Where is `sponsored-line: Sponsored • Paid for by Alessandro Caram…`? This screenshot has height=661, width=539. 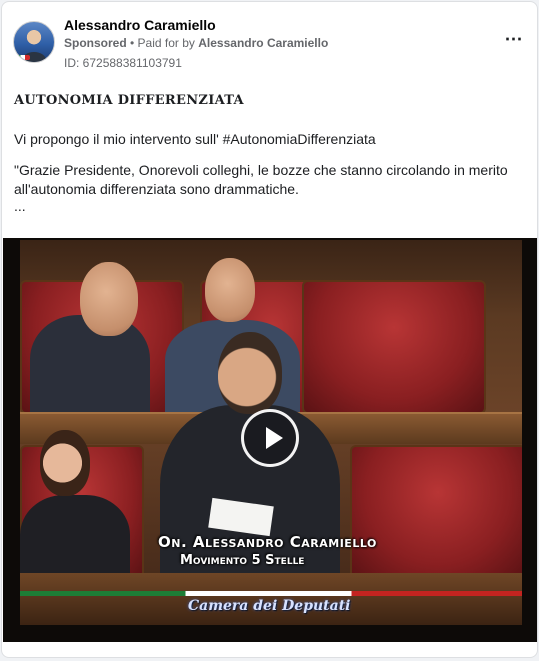
sponsored-line: Sponsored • Paid for by Alessandro Caram… is located at coordinates (196, 43).